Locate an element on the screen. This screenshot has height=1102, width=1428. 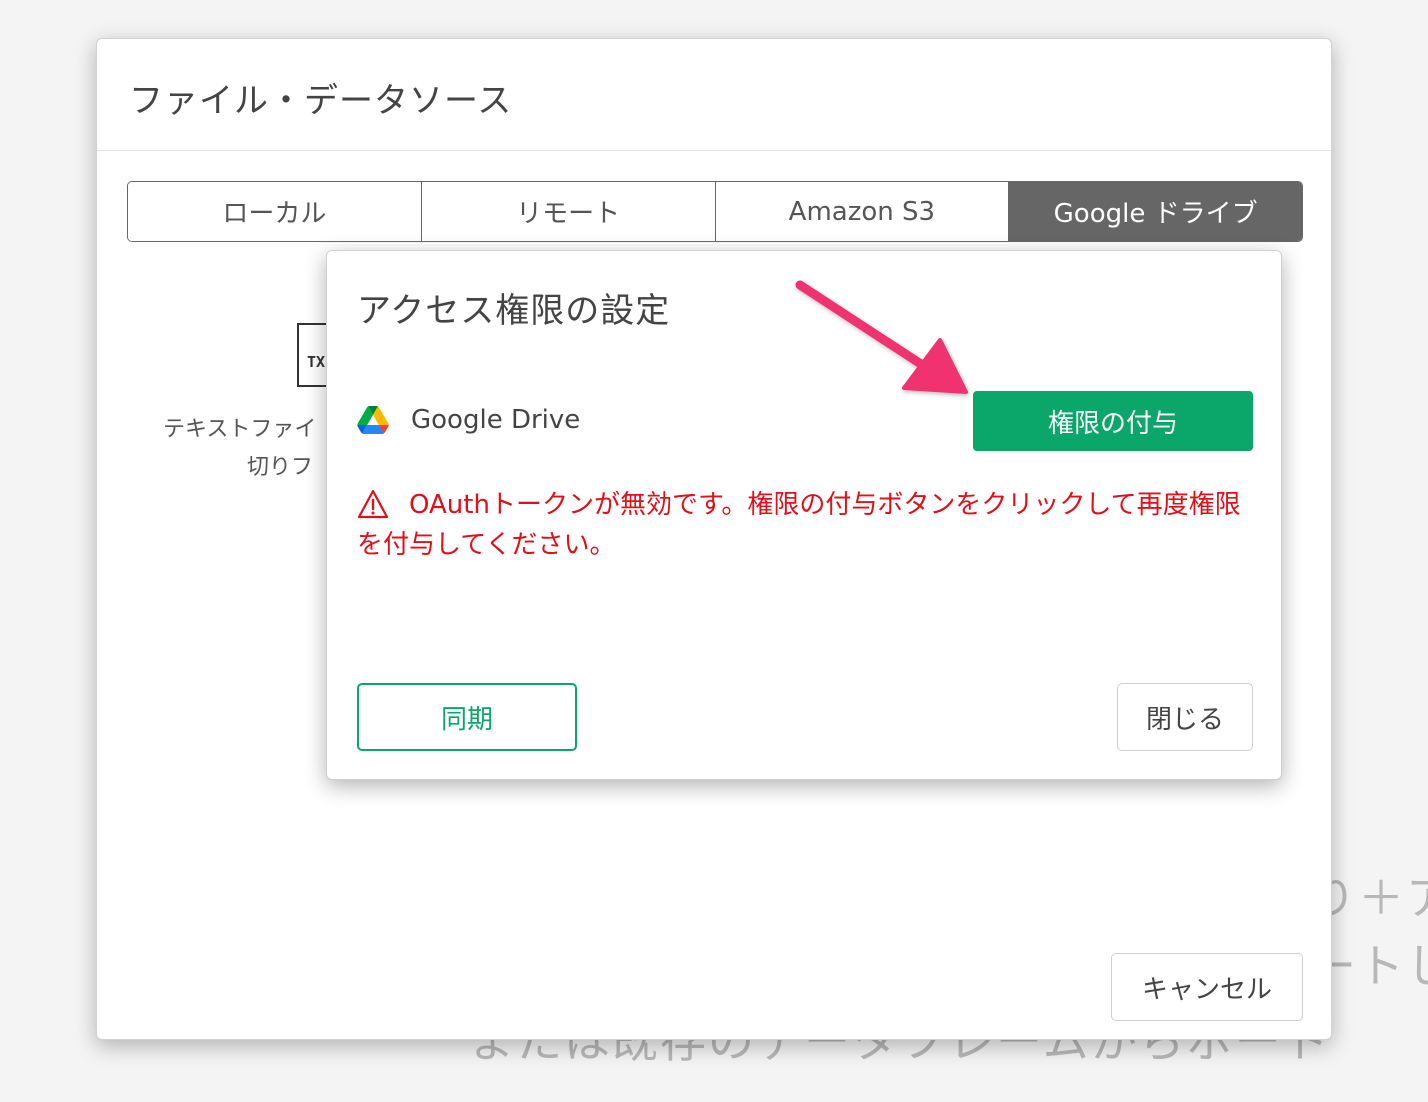
file-icon-label: TX is located at coordinates (316, 362).